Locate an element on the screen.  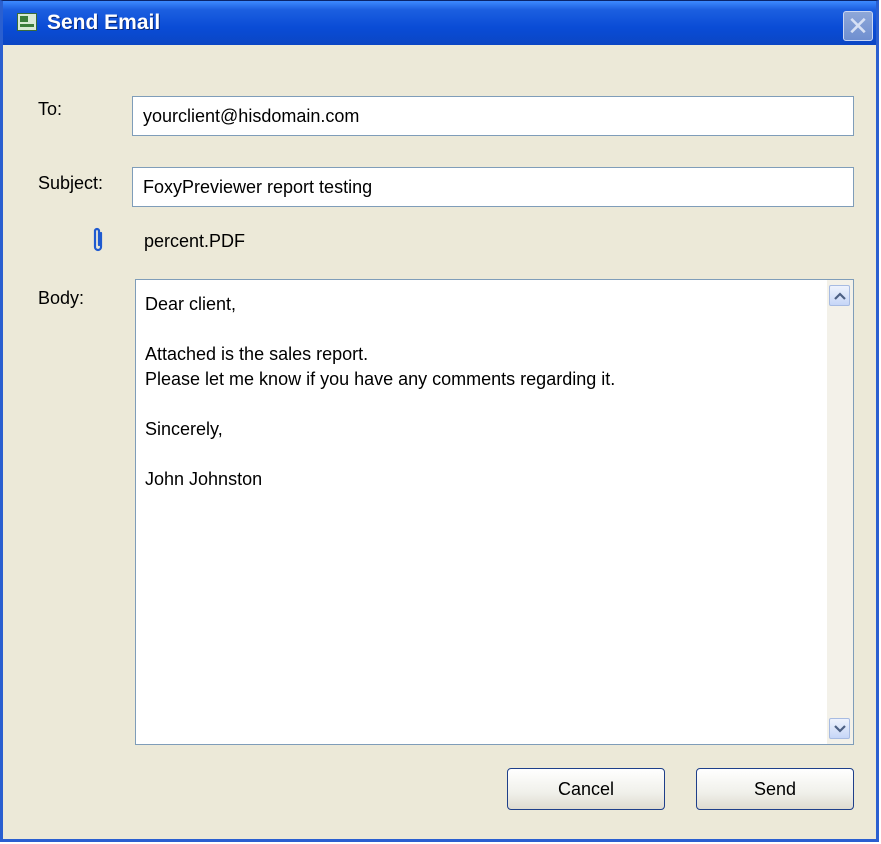
subject-field: FoxyPreviewer report testing is located at coordinates (493, 187).